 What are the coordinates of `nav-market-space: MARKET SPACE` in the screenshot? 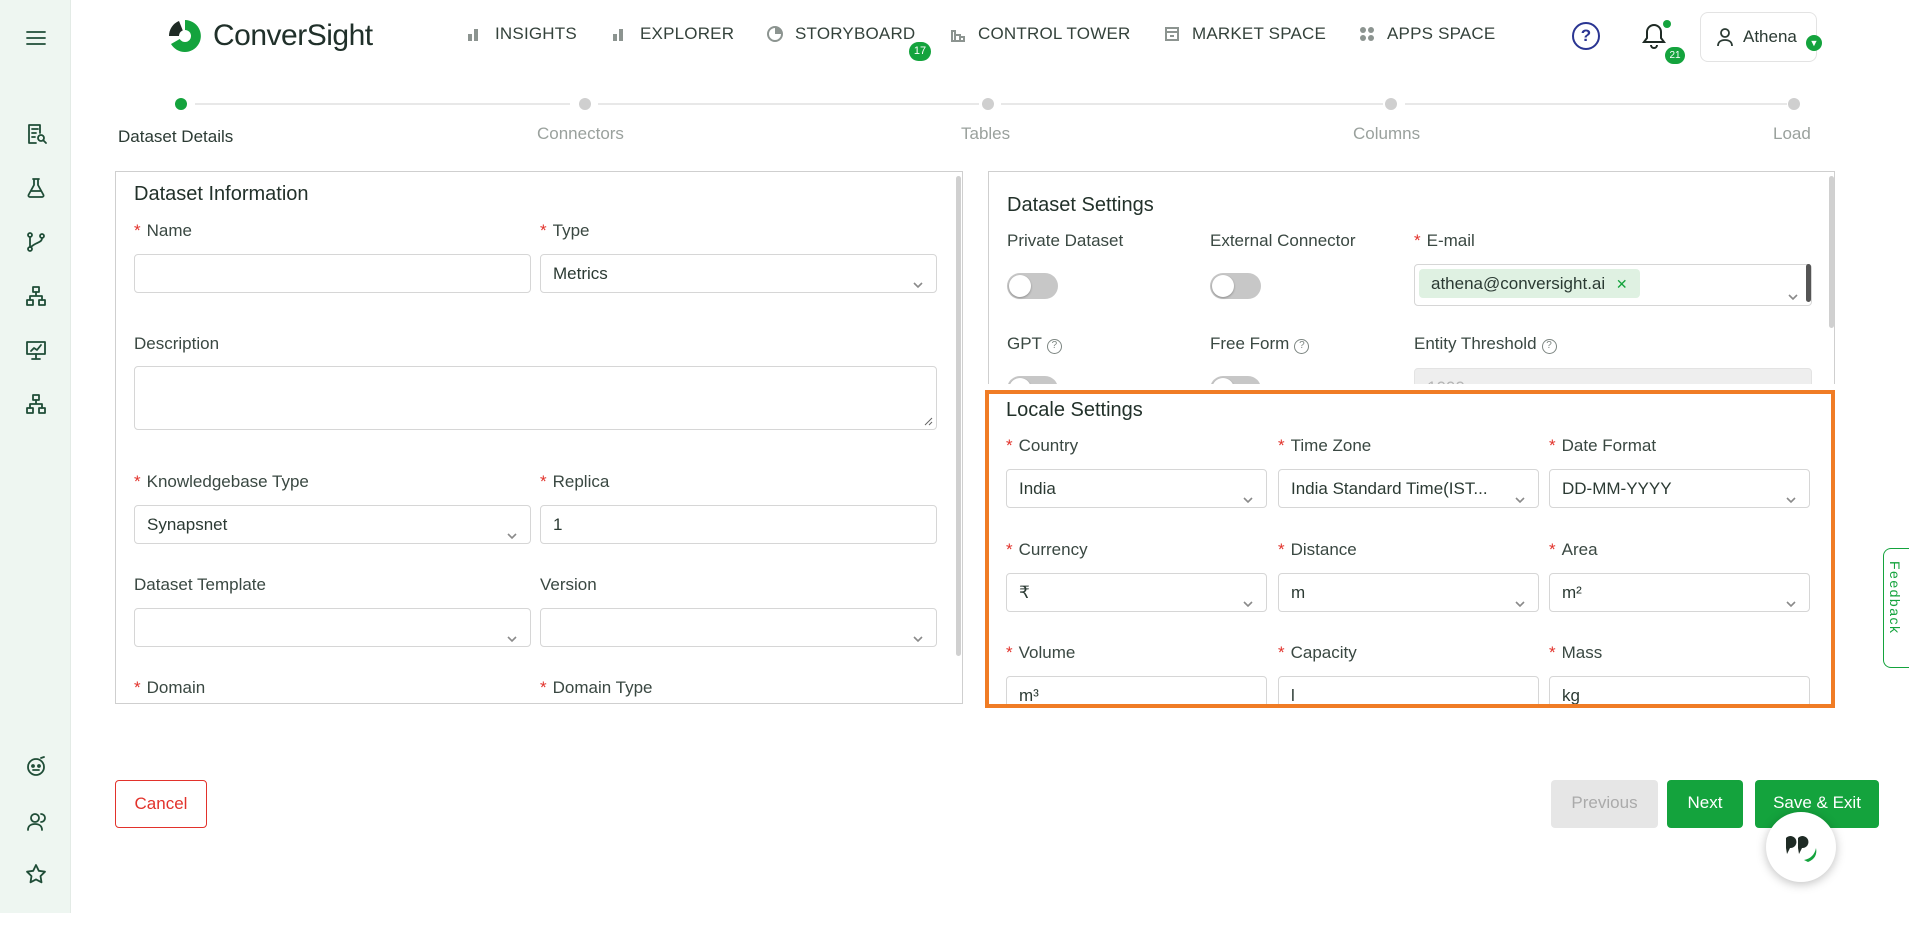 It's located at (1244, 34).